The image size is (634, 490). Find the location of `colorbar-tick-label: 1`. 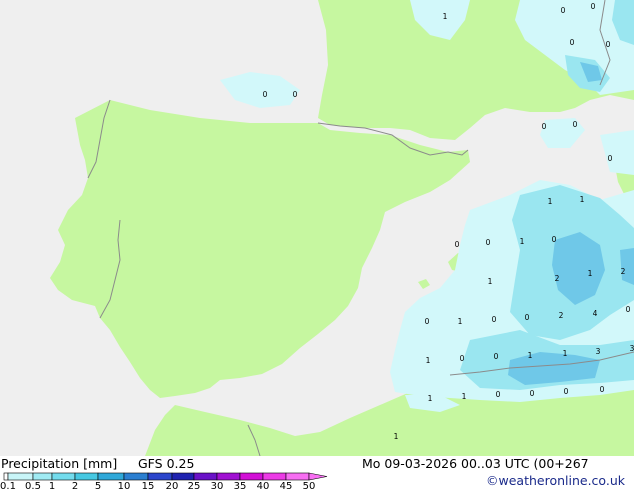

colorbar-tick-label: 1 is located at coordinates (52, 485).